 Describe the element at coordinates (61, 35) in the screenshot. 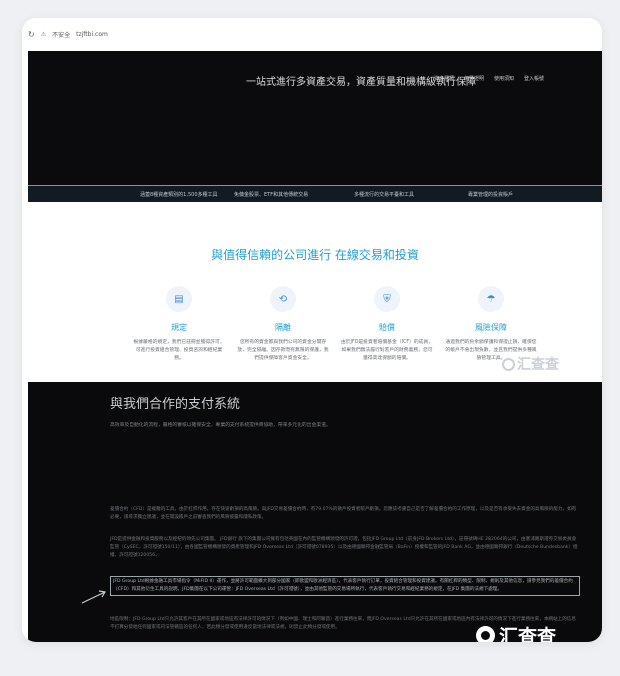

I see `security-label: 不安全` at that location.